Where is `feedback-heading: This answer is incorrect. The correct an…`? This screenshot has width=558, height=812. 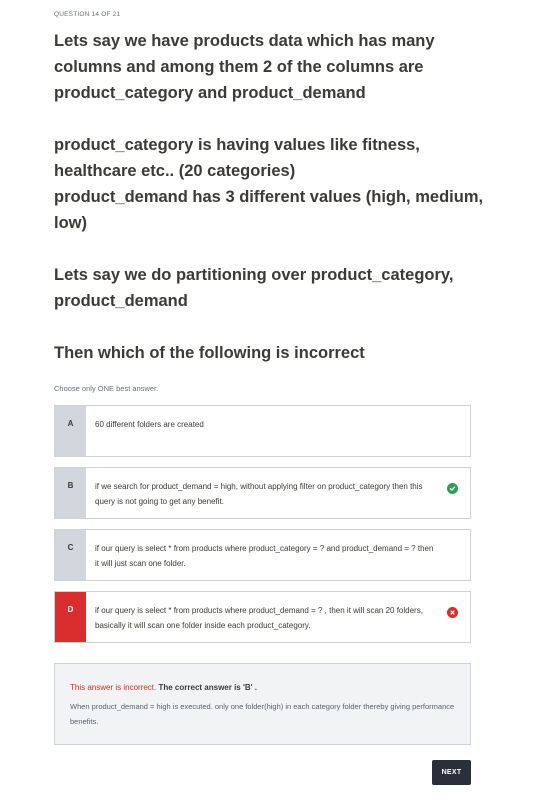
feedback-heading: This answer is incorrect. The correct an… is located at coordinates (262, 688).